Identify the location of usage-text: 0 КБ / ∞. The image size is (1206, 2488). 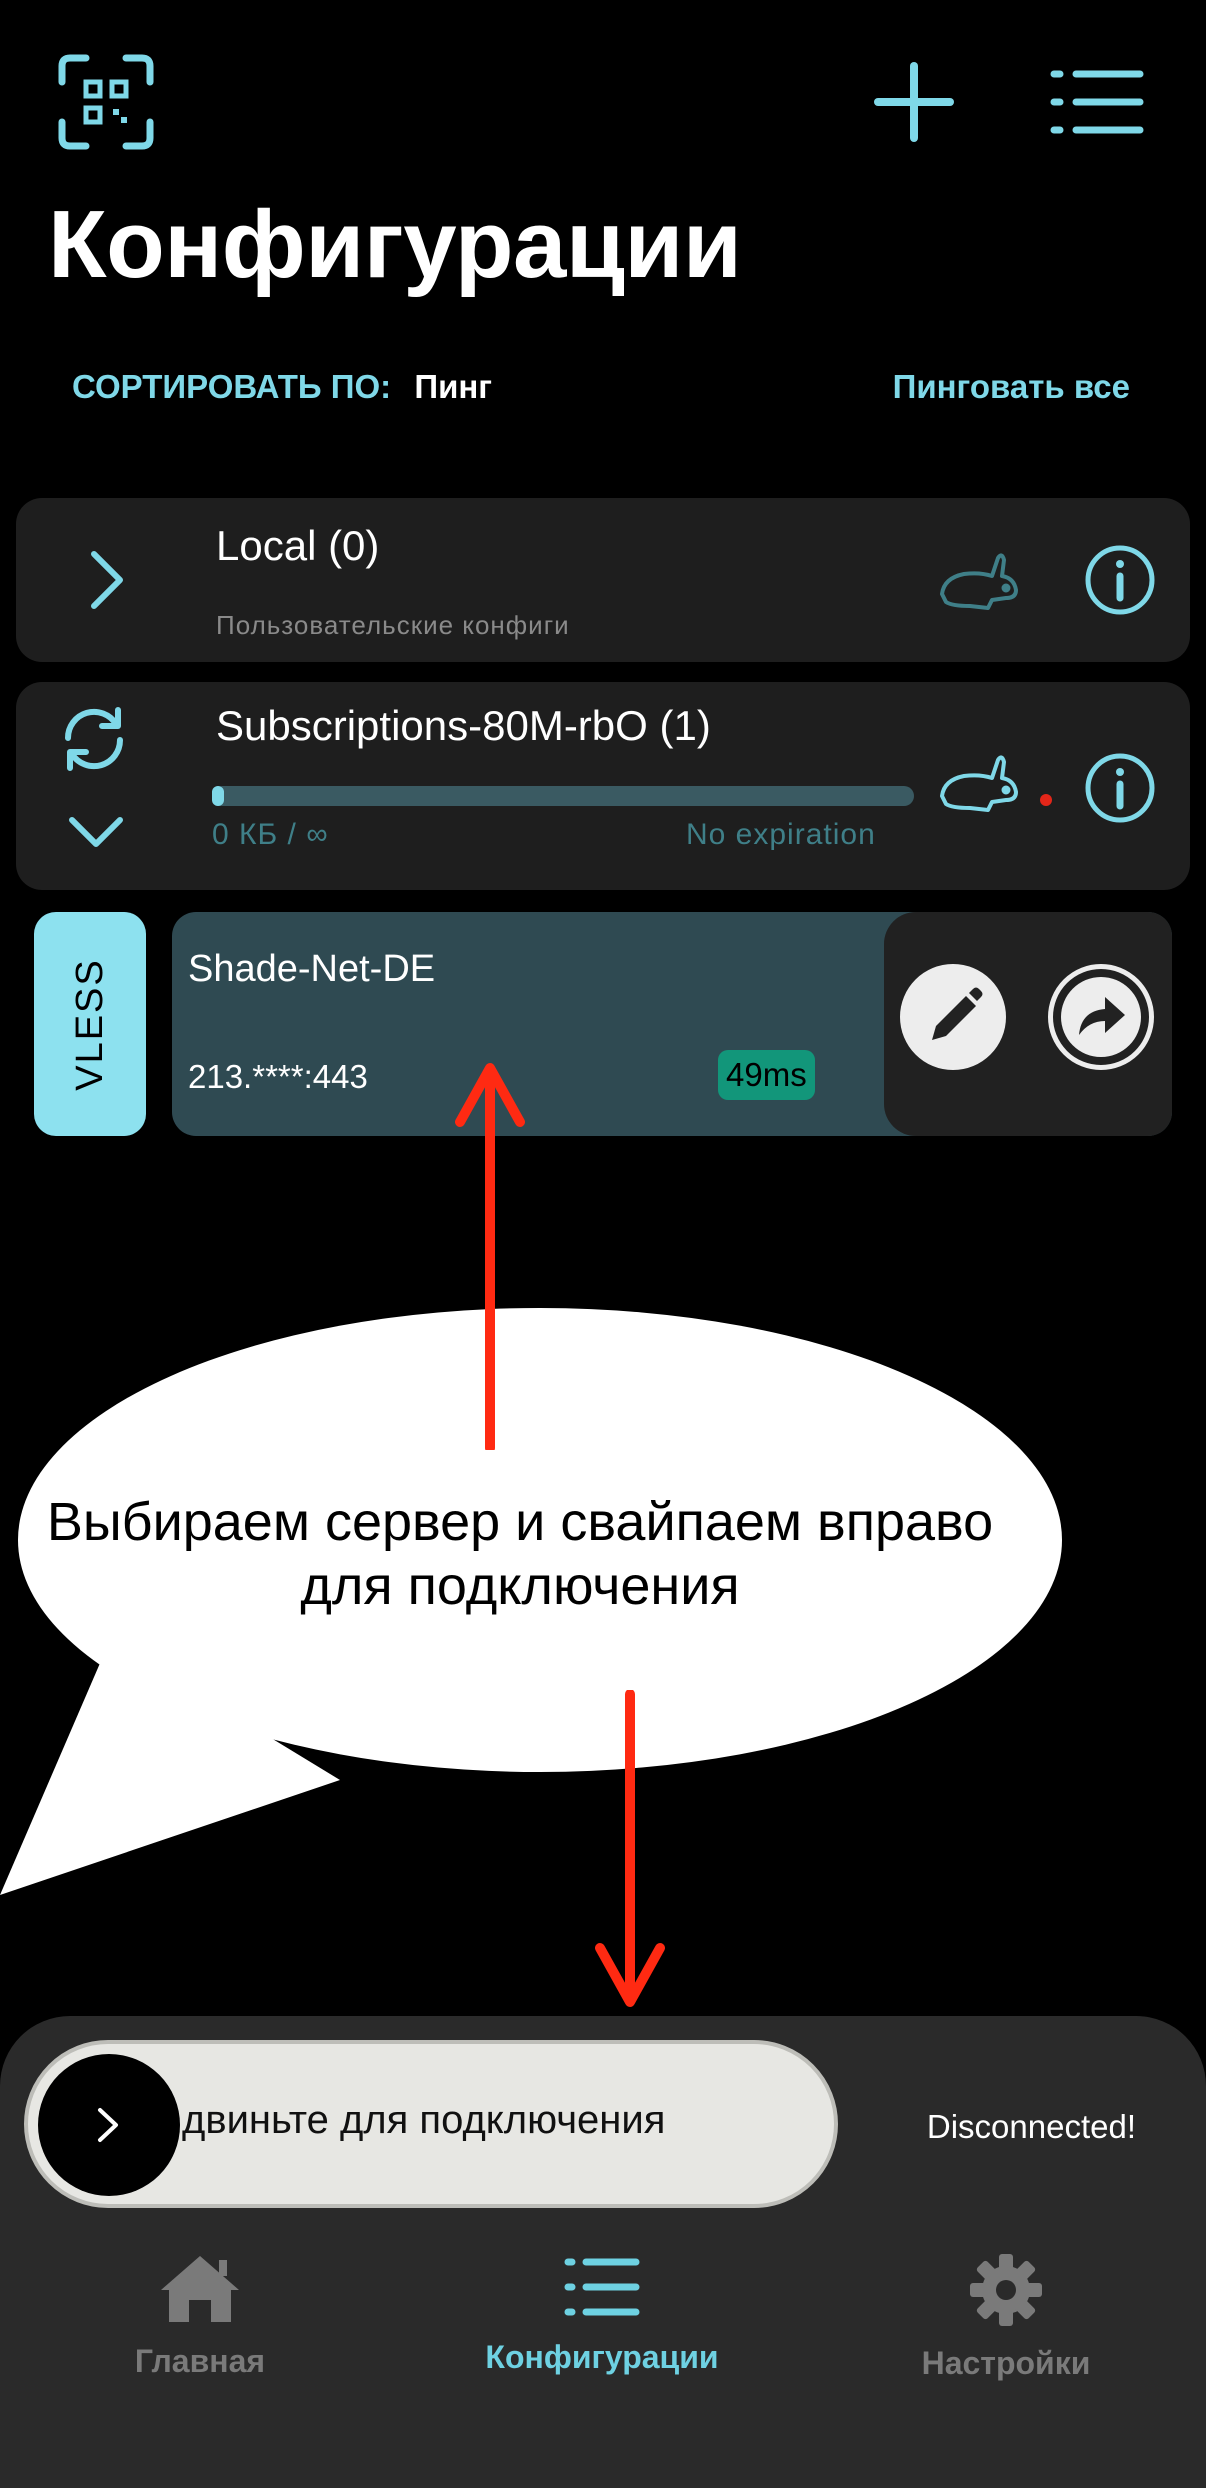
(270, 834).